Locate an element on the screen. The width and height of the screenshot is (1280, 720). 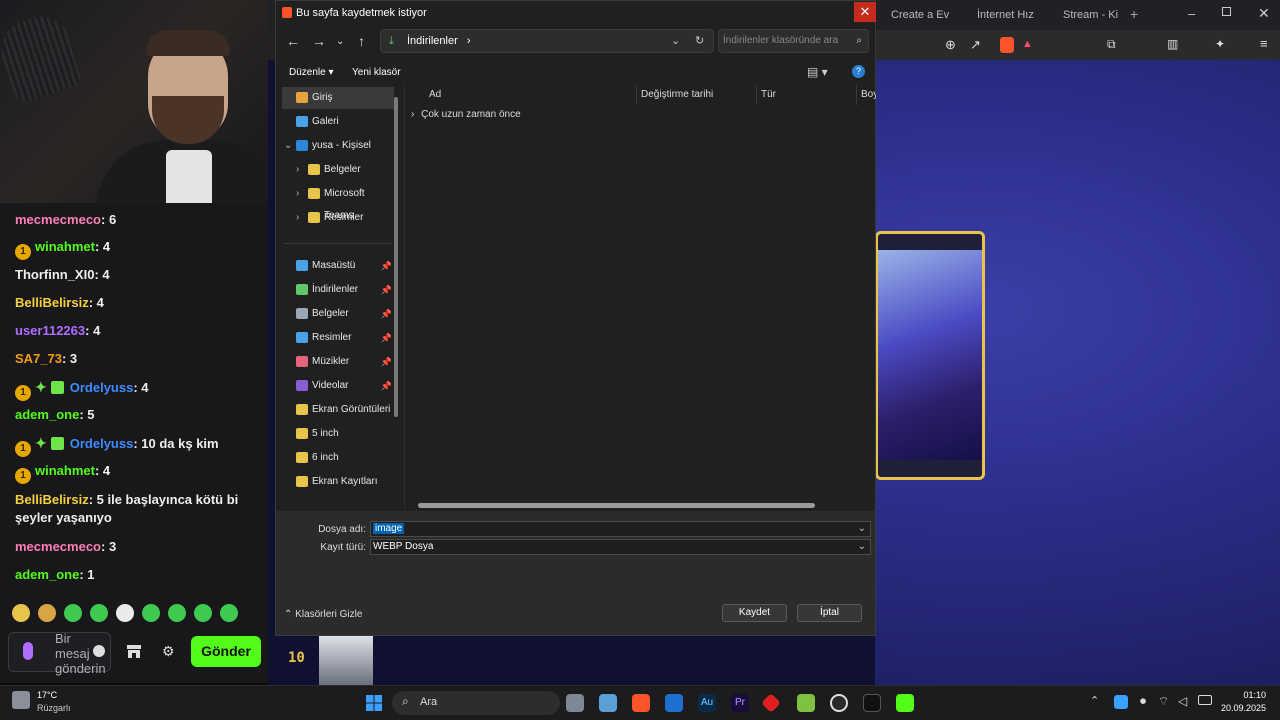
edge-icon is located at coordinates (674, 703).